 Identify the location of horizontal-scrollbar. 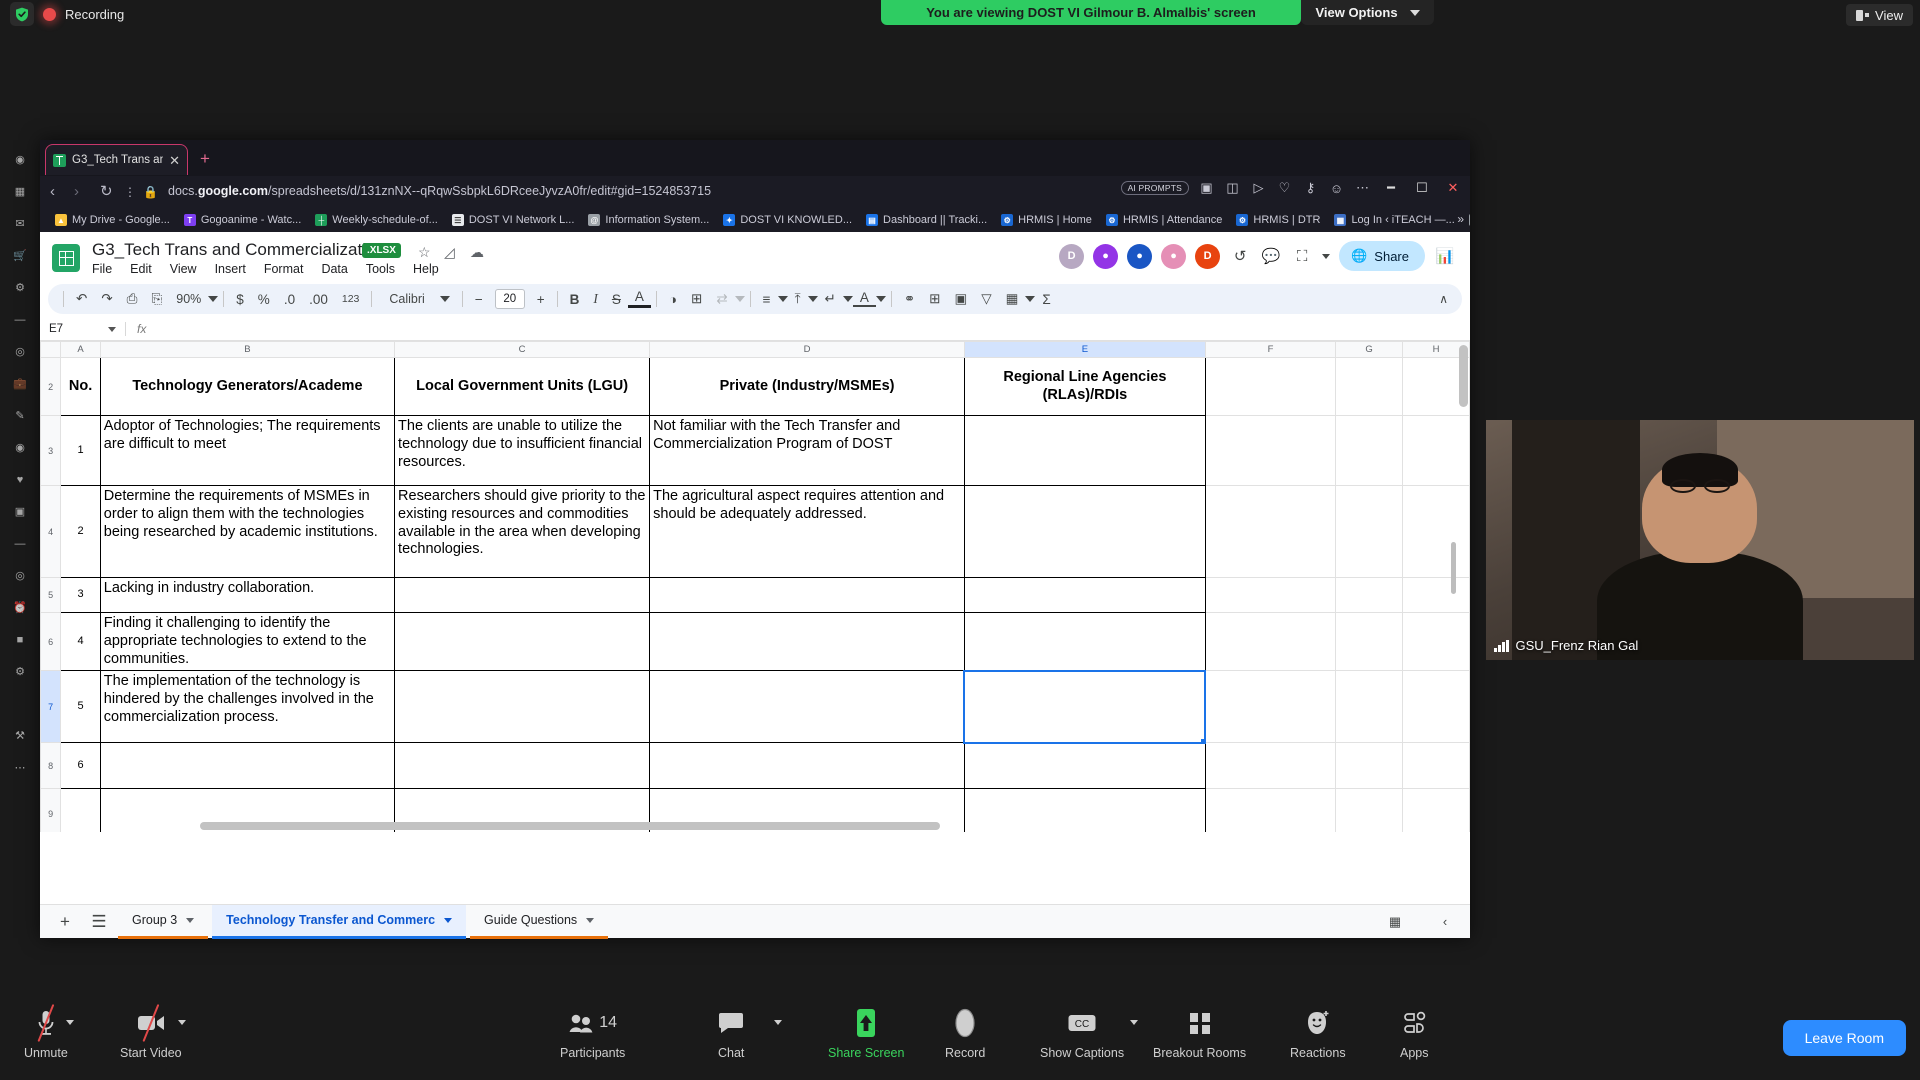
(570, 826).